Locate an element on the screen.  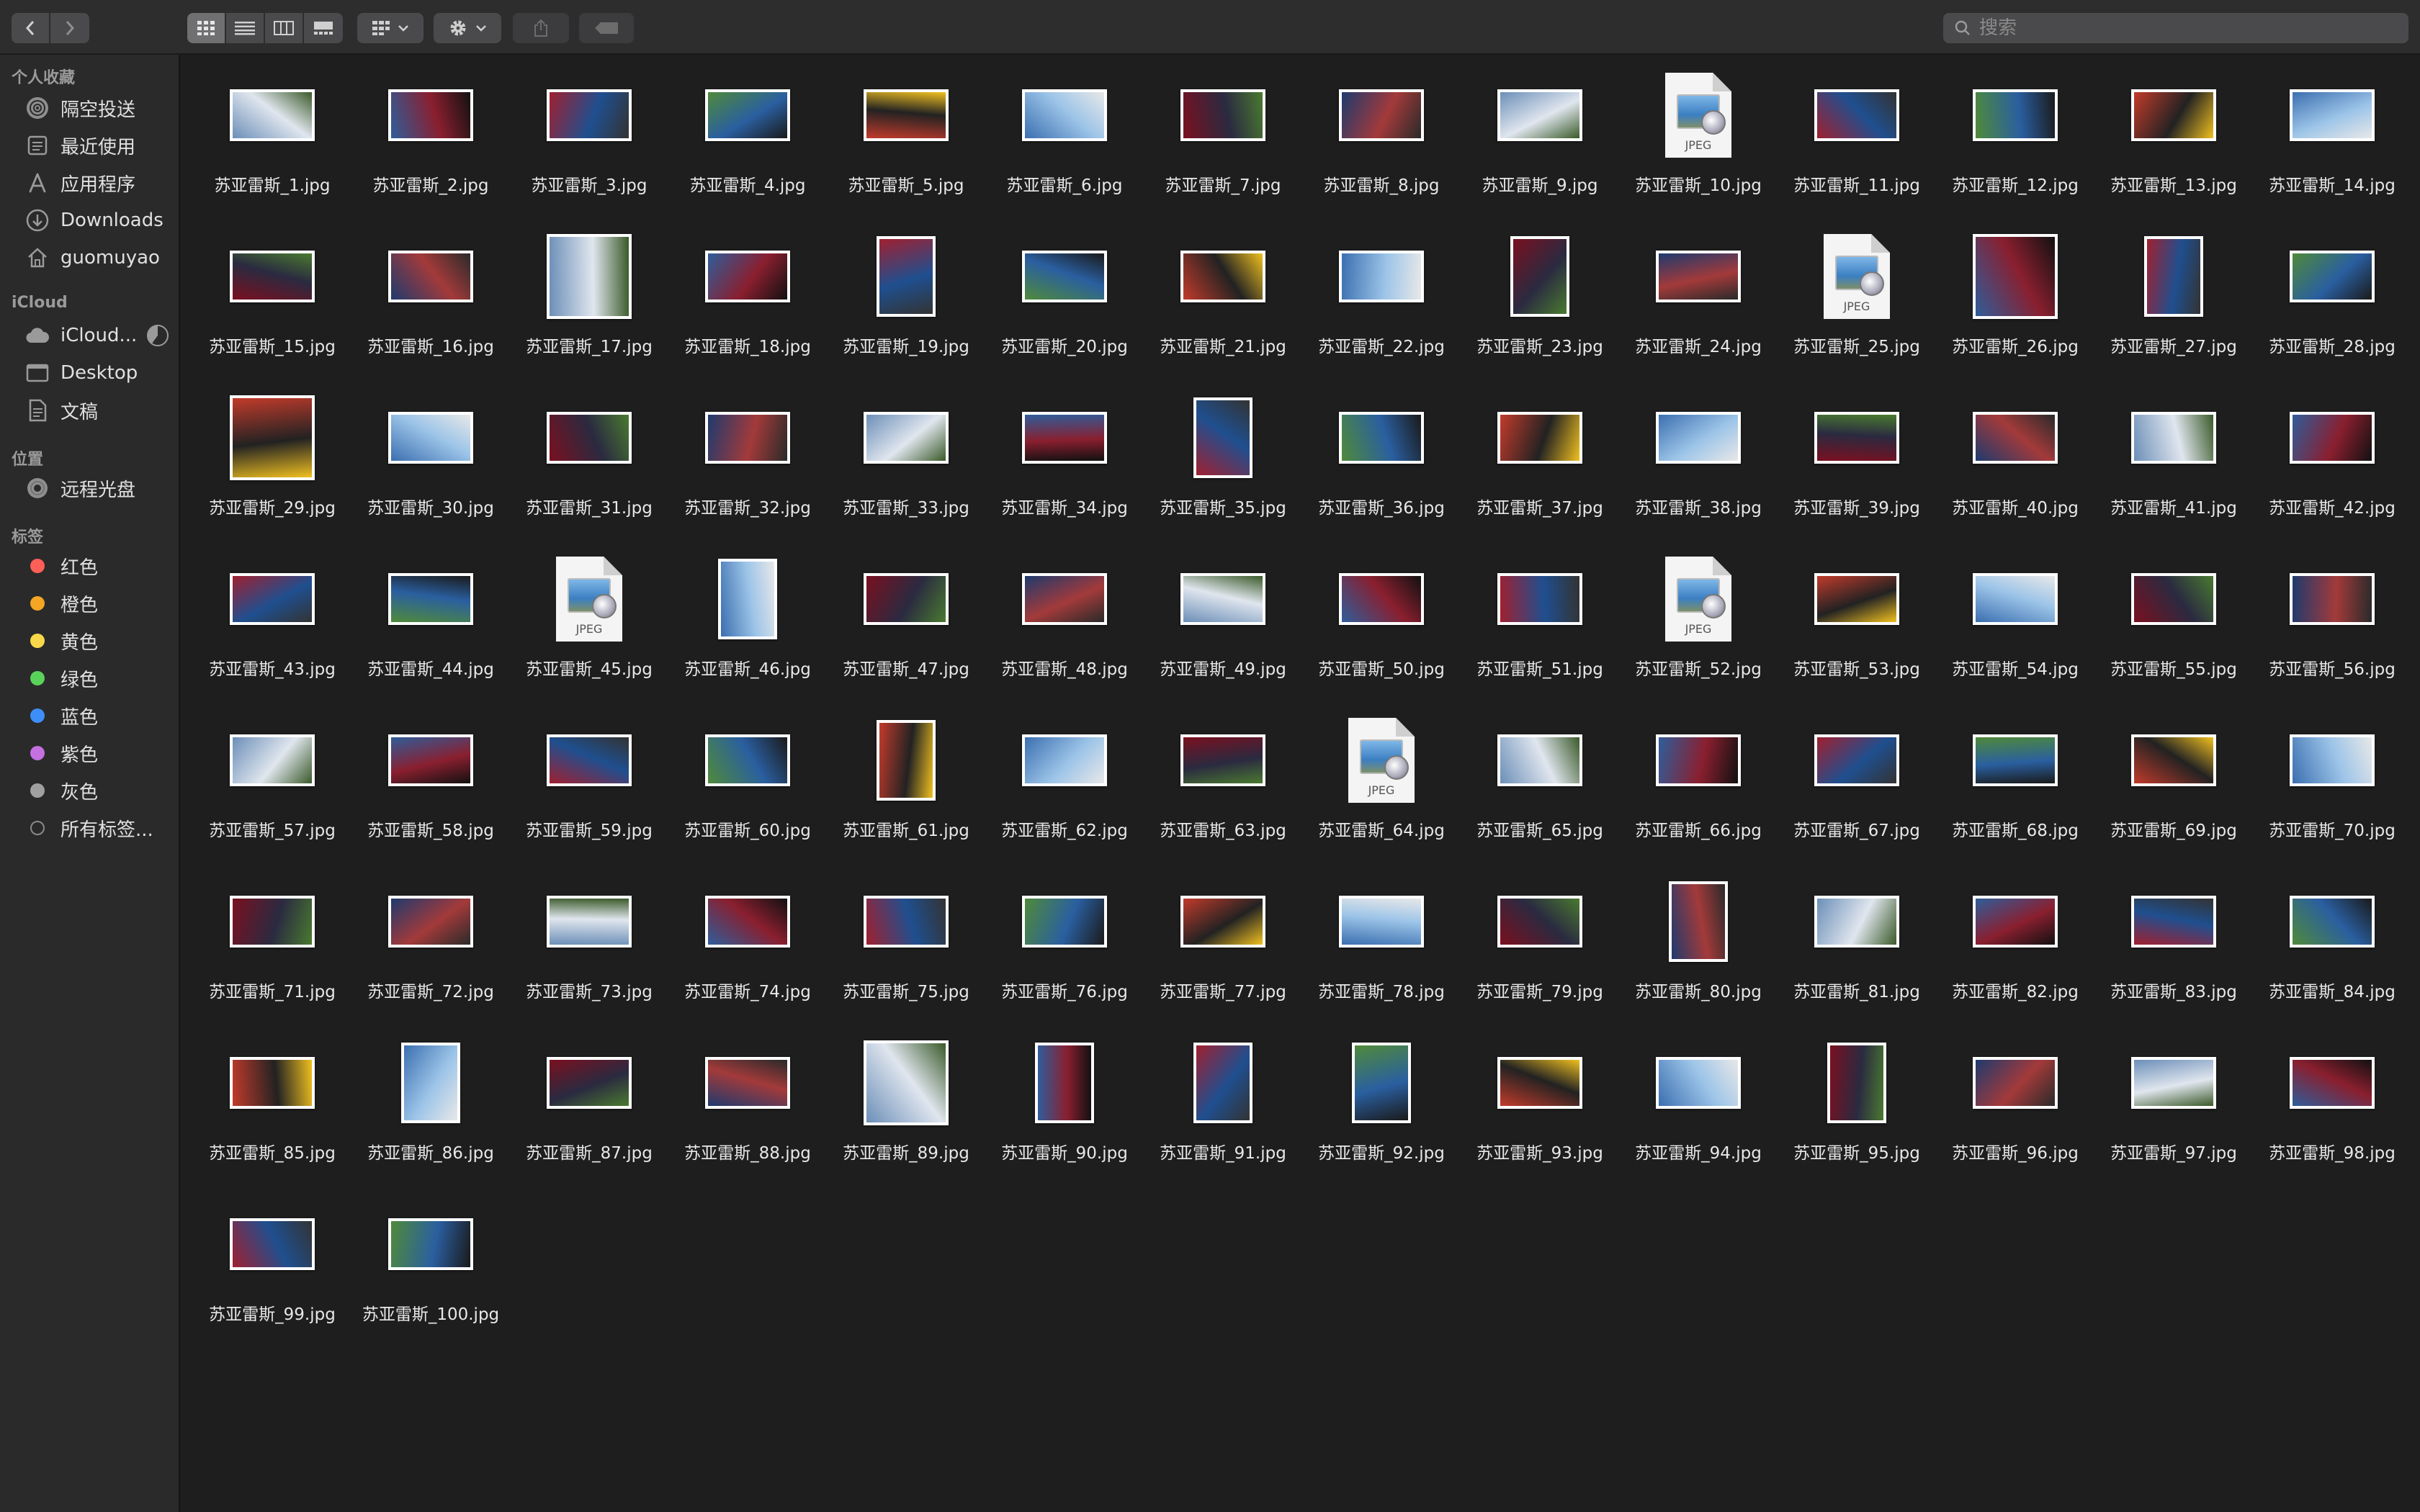
file-item: 苏亚雷斯_15.jpg is located at coordinates (272, 306).